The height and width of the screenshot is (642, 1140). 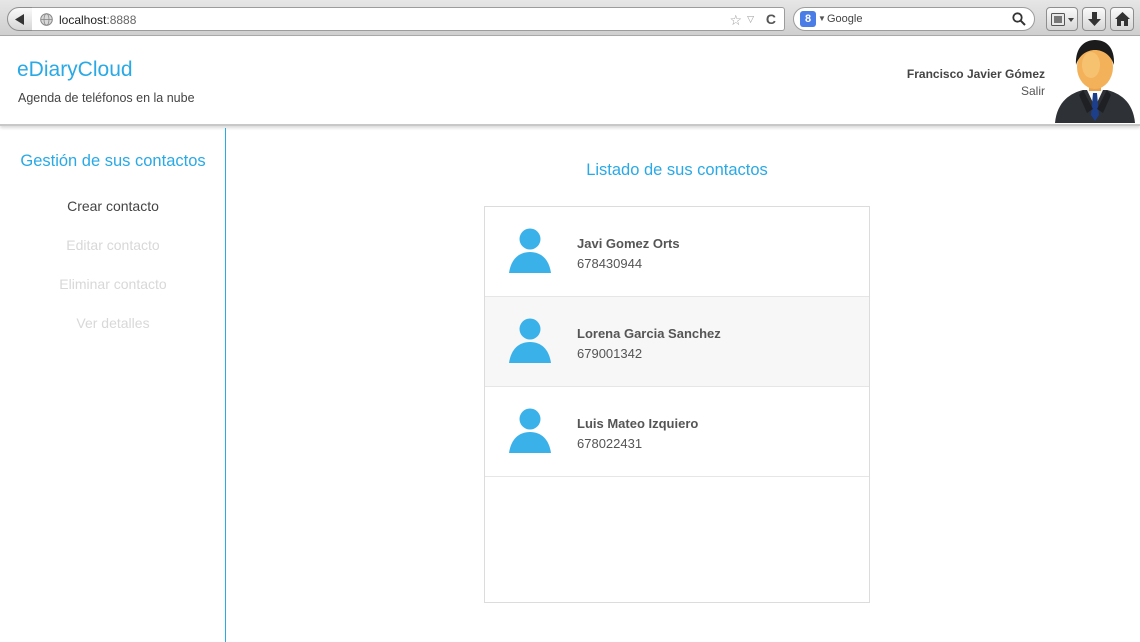 What do you see at coordinates (771, 19) in the screenshot?
I see `reload-icon: C` at bounding box center [771, 19].